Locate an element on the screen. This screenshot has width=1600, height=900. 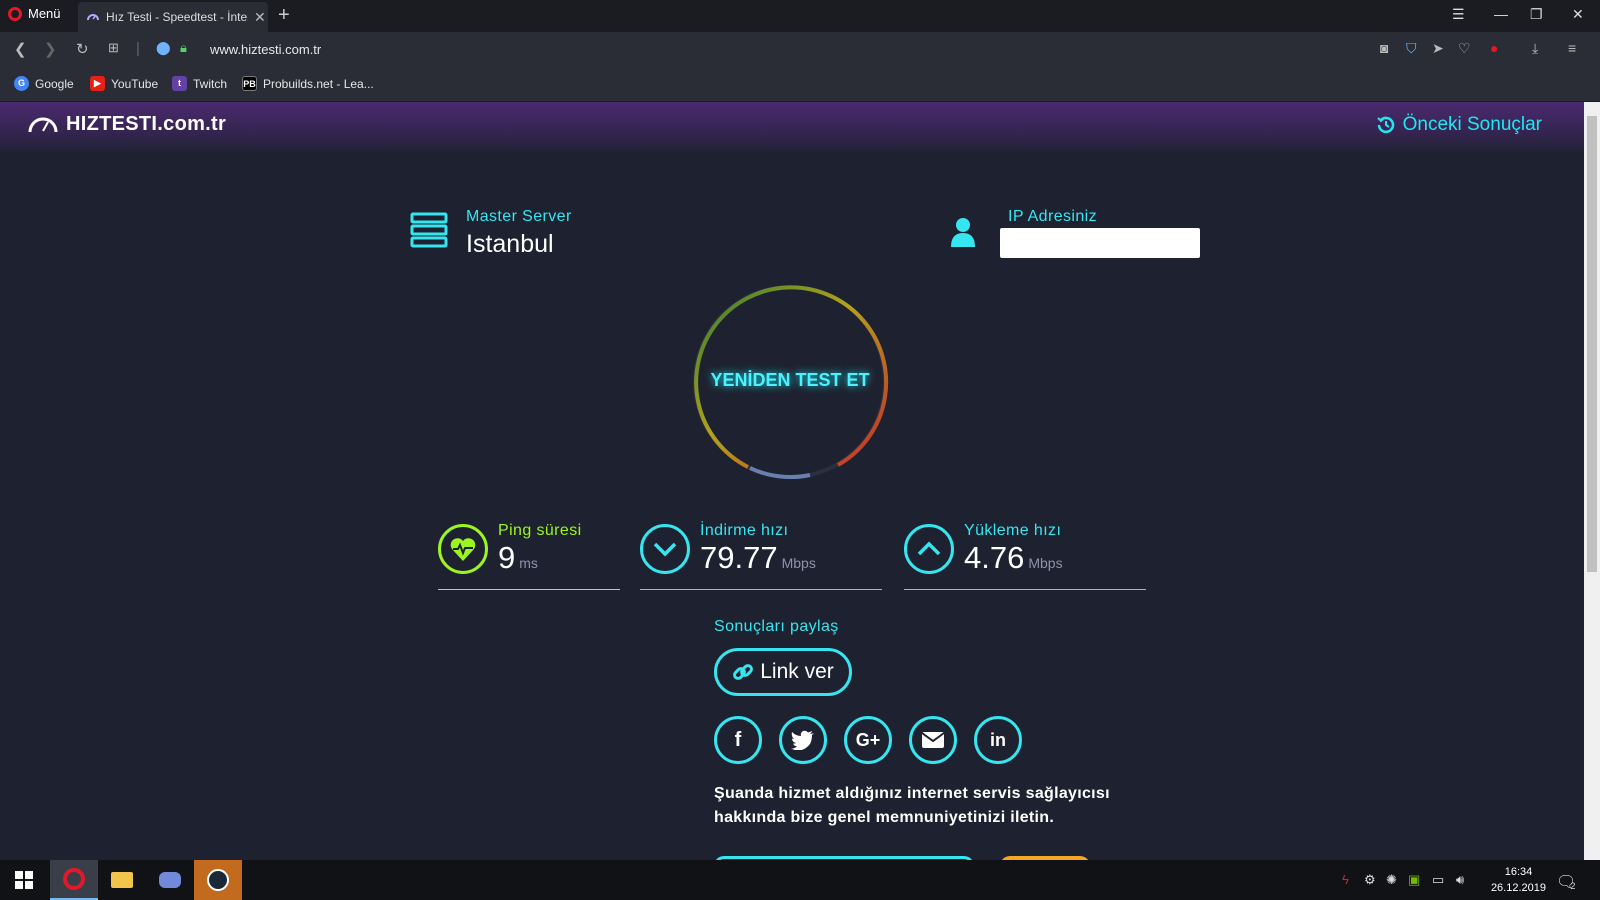
network-icon: ▭ is located at coordinates (1438, 880).